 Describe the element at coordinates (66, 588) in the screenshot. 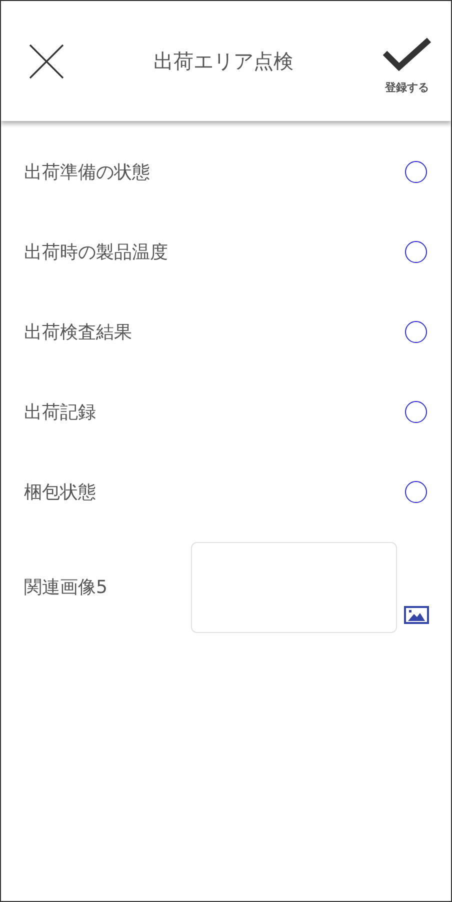

I see `item-label: 関連画像5` at that location.